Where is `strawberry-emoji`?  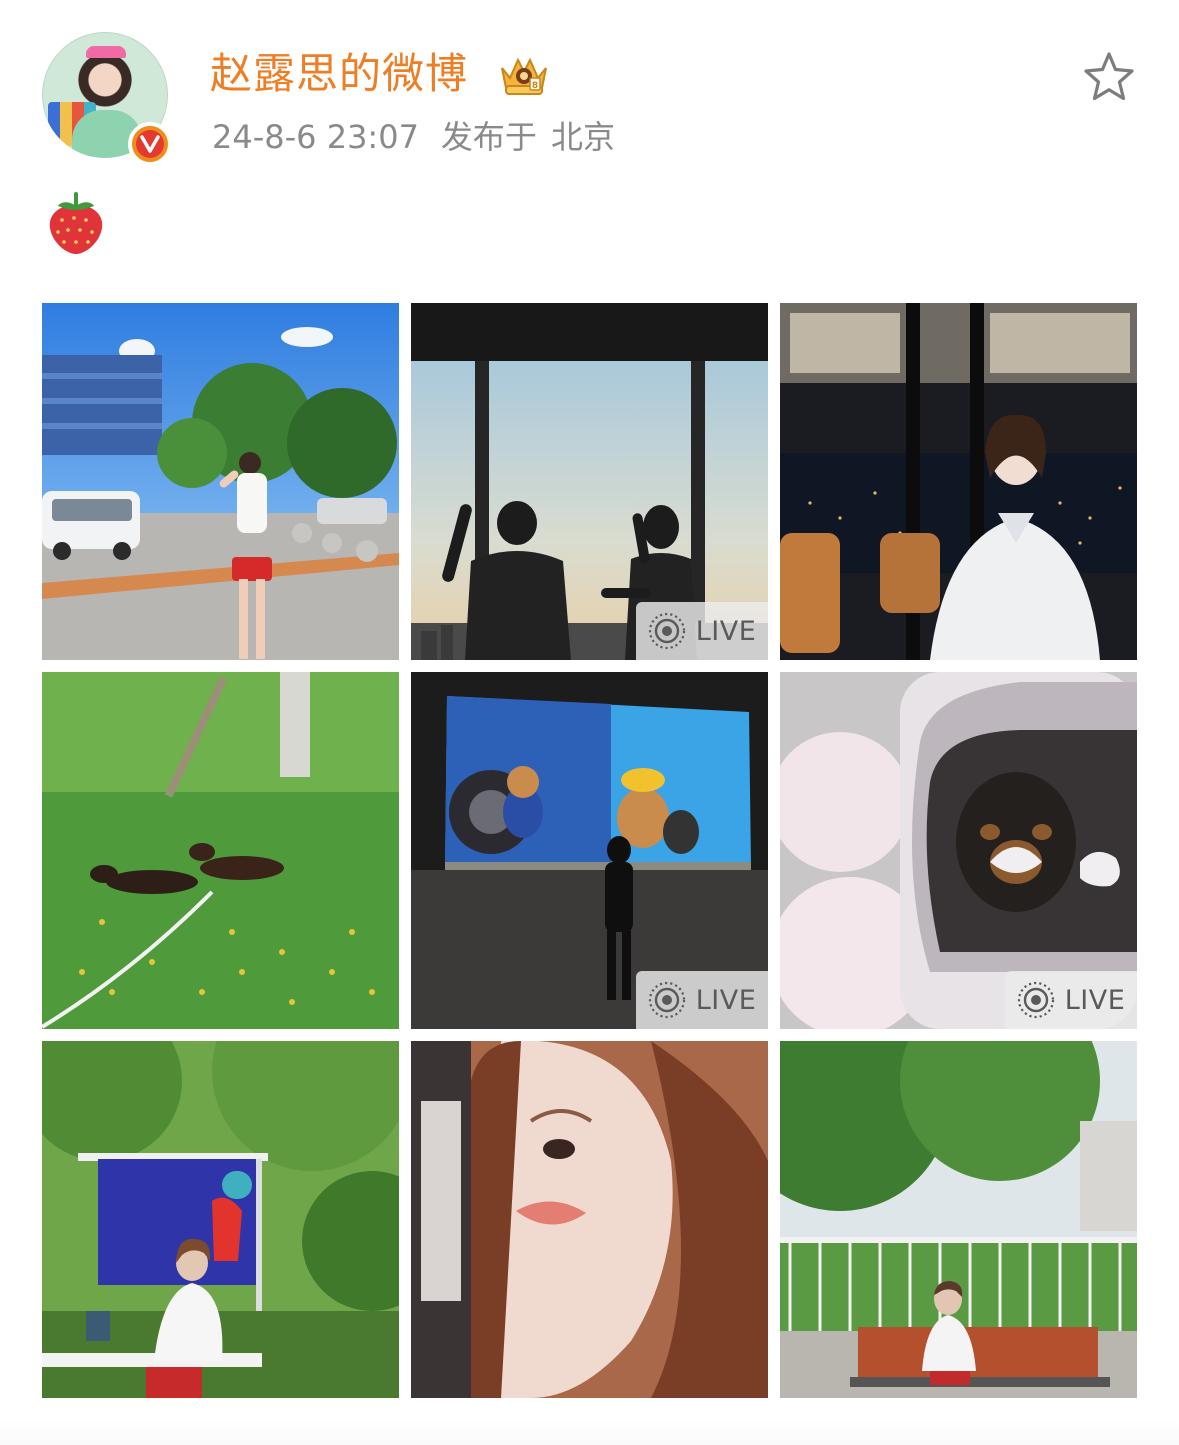
strawberry-emoji is located at coordinates (76, 223).